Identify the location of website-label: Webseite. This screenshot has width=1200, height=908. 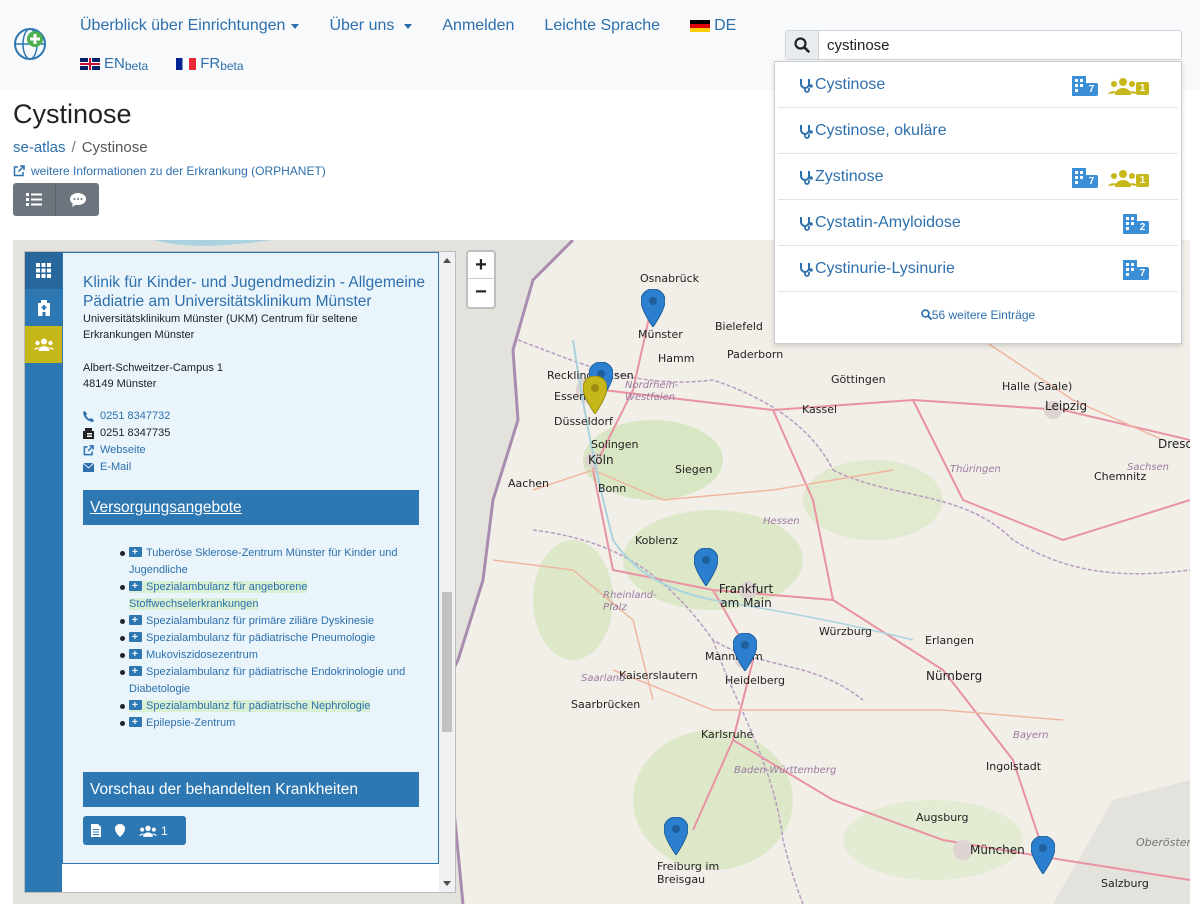
(123, 450).